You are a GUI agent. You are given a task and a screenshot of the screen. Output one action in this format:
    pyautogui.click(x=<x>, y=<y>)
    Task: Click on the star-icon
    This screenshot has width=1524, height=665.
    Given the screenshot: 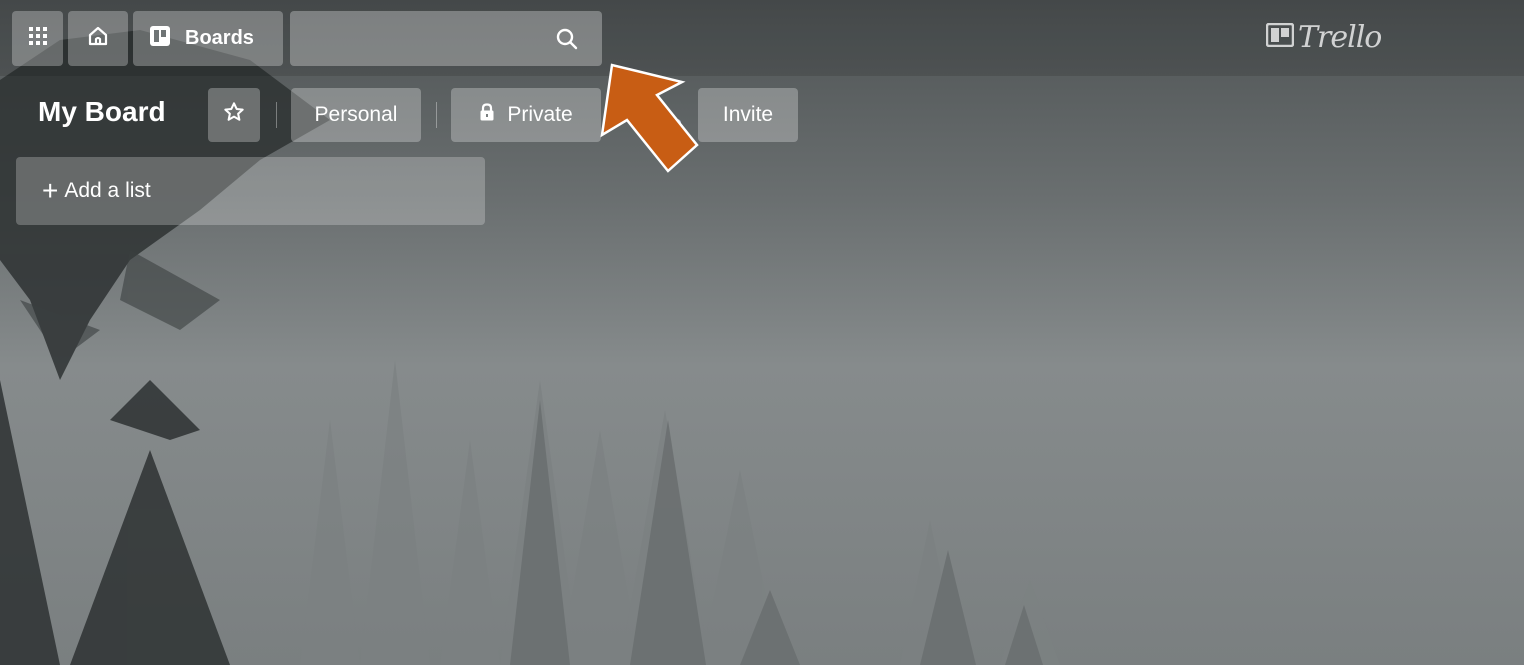 What is the action you would take?
    pyautogui.click(x=234, y=115)
    